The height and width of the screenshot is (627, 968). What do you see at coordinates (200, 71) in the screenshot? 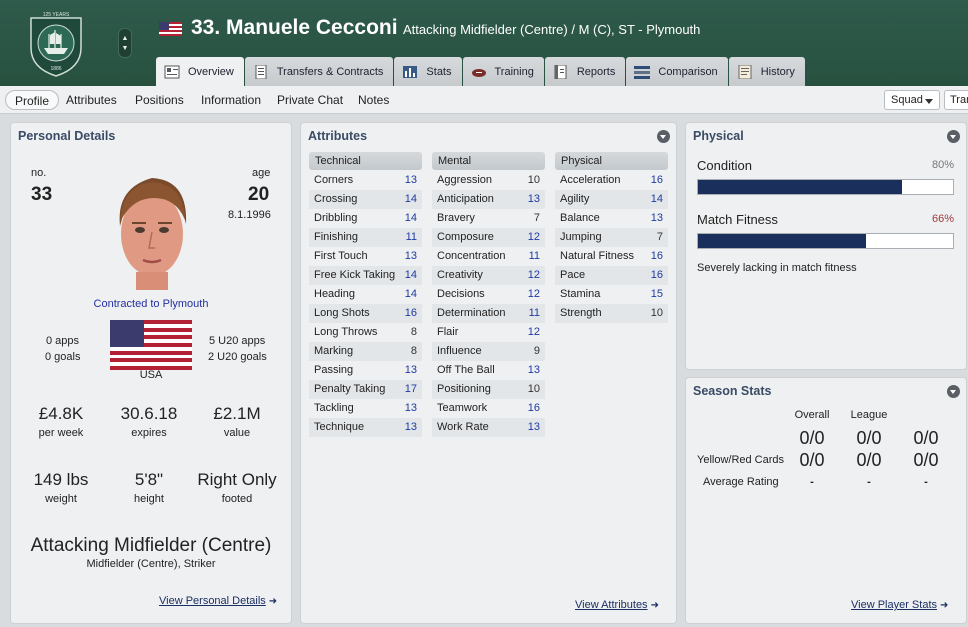
I see `tab-overview: Overview` at bounding box center [200, 71].